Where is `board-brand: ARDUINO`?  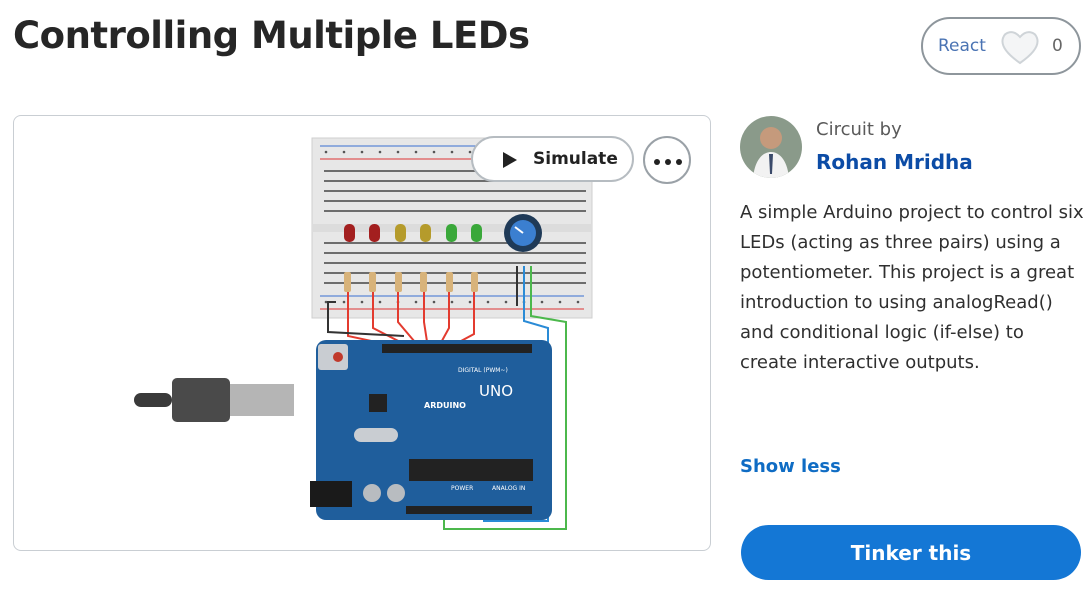 board-brand: ARDUINO is located at coordinates (445, 405).